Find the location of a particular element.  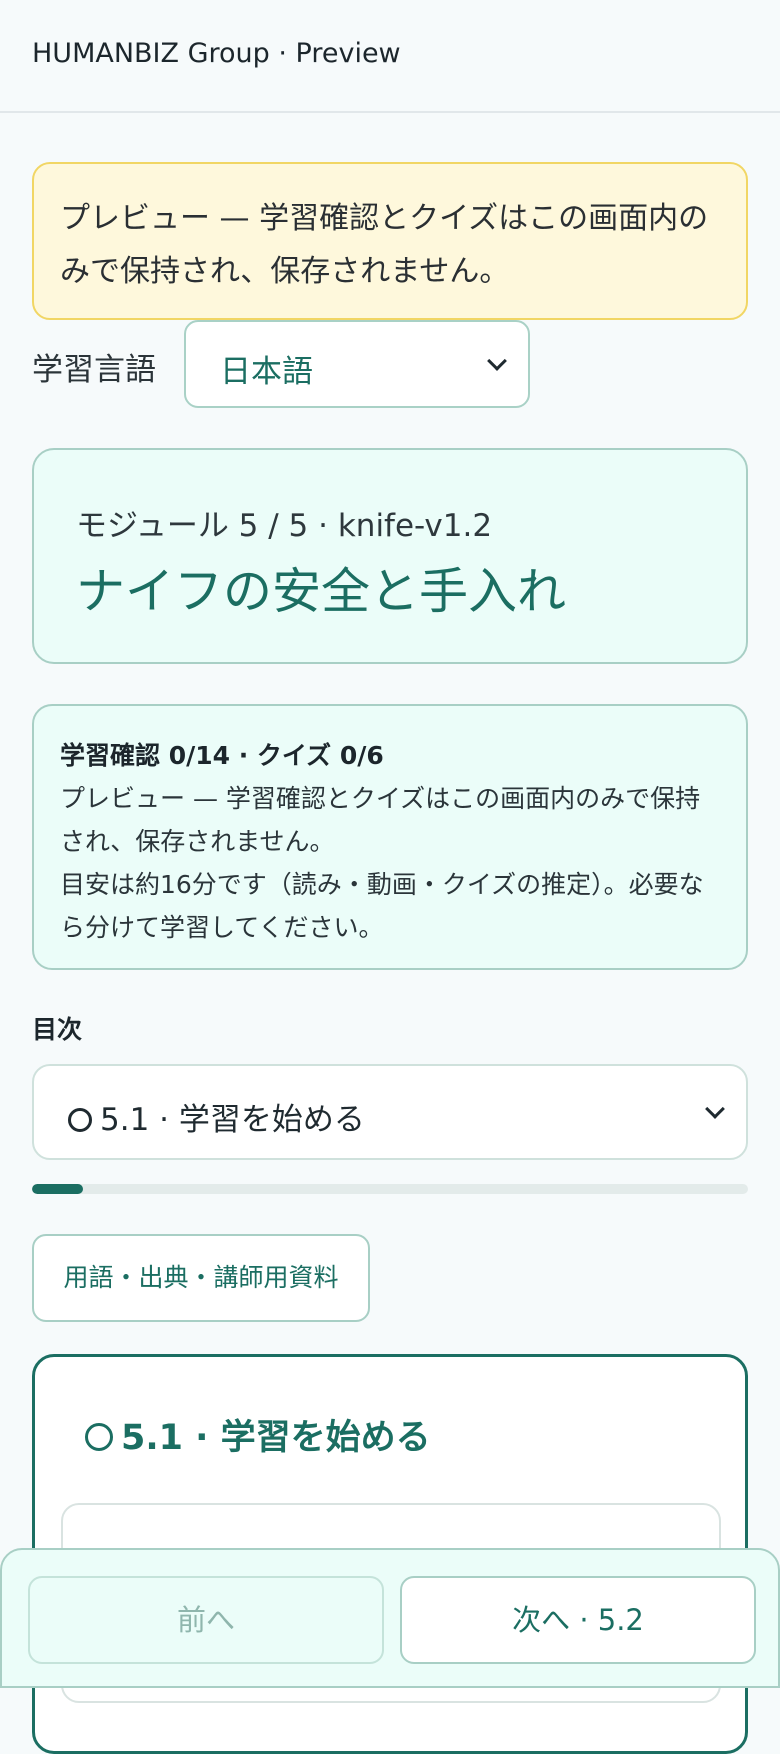

section-title-text: 5.1 · 学習を始める is located at coordinates (276, 1438).